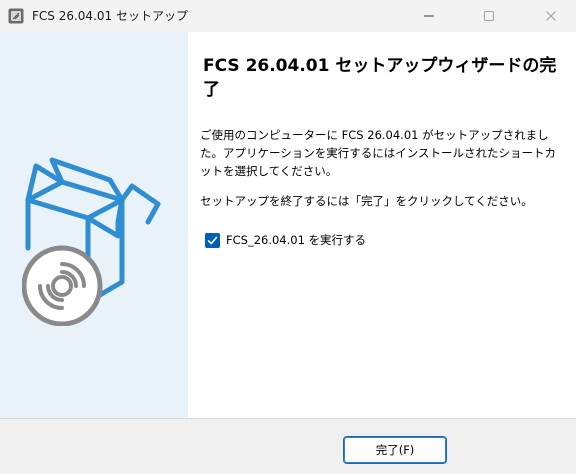 The width and height of the screenshot is (576, 474). What do you see at coordinates (16, 16) in the screenshot?
I see `installer-icon` at bounding box center [16, 16].